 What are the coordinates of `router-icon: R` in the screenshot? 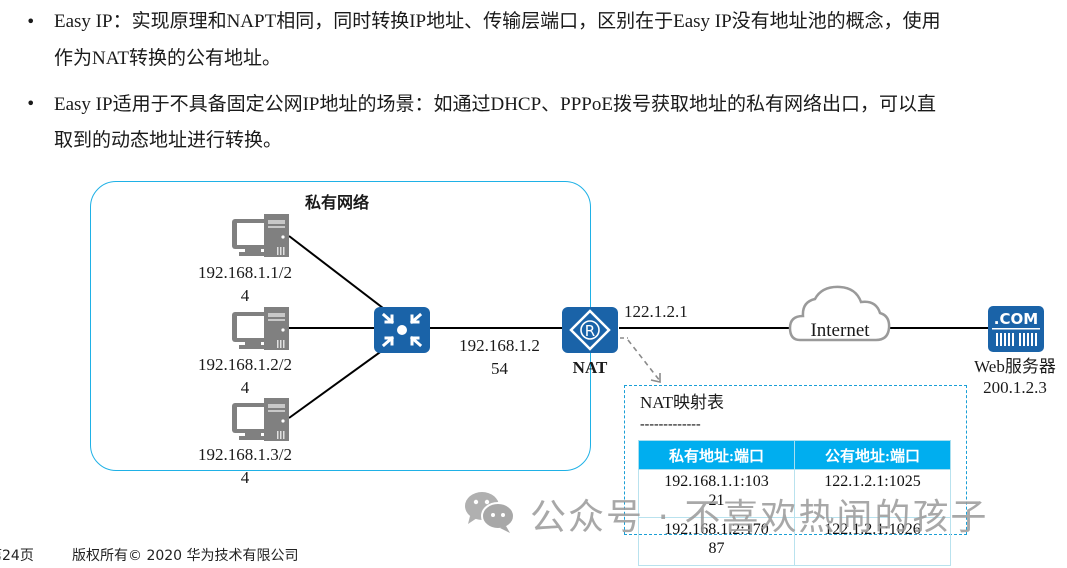 It's located at (590, 330).